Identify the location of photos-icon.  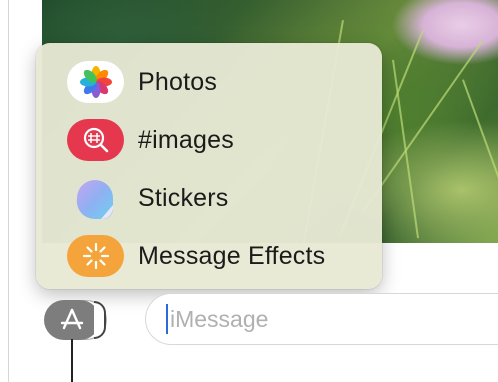
(95, 82).